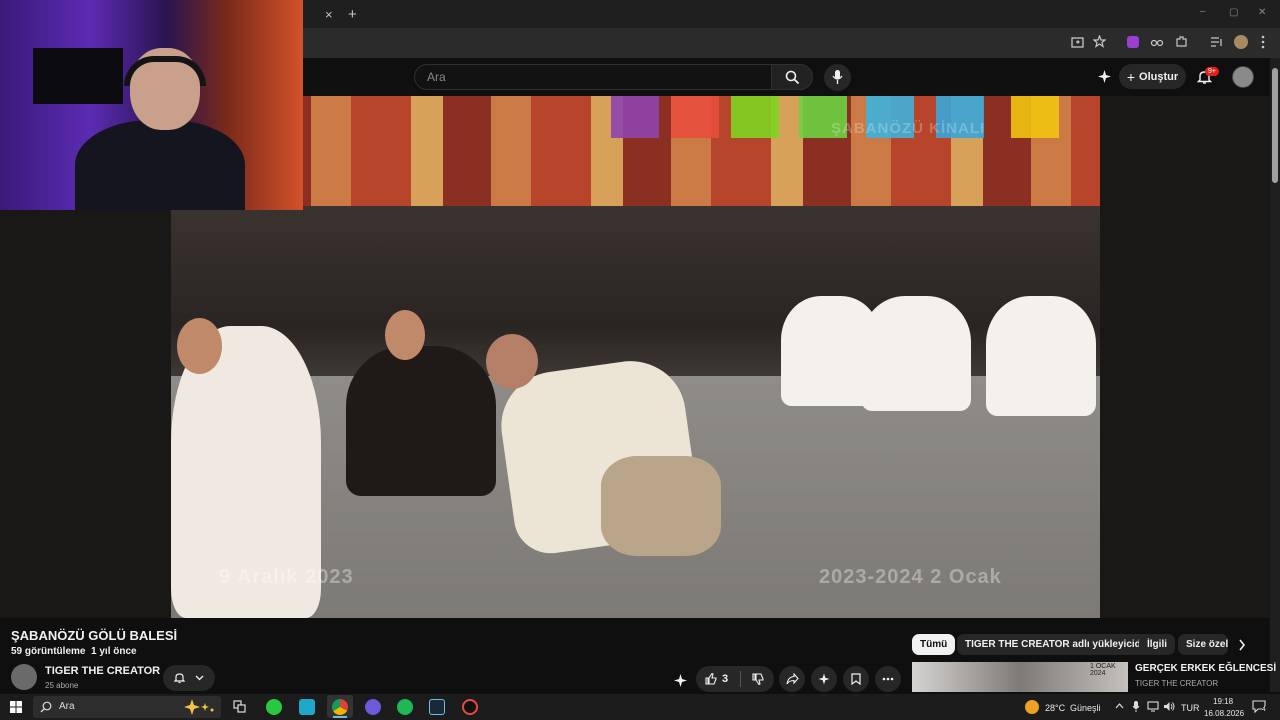 Image resolution: width=1280 pixels, height=720 pixels. I want to click on more-actions-button, so click(888, 679).